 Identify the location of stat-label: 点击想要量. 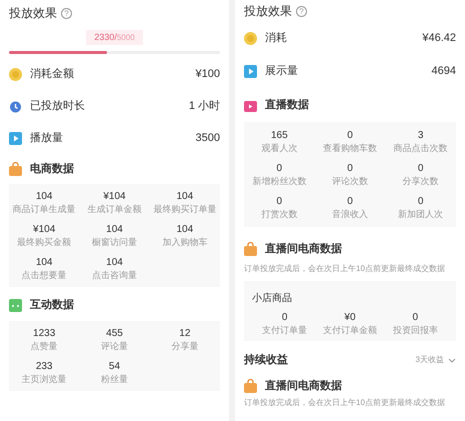
(44, 274).